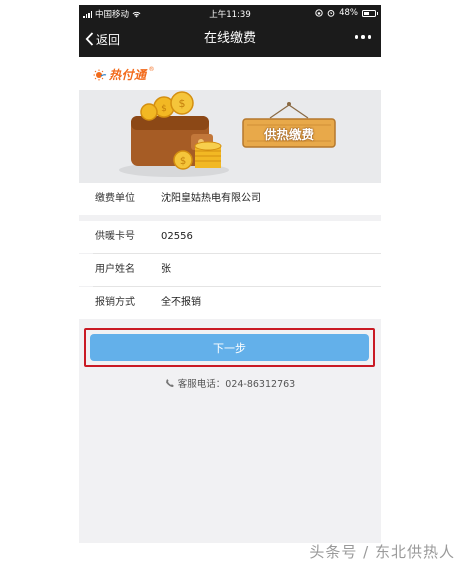 The width and height of the screenshot is (473, 574). I want to click on reimburse-value: 全不报销, so click(181, 302).